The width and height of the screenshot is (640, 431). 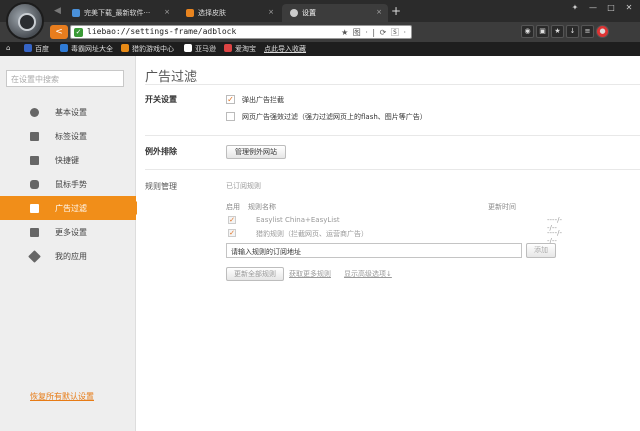 I want to click on popup-block-label: 弹出广告拦截, so click(x=263, y=100).